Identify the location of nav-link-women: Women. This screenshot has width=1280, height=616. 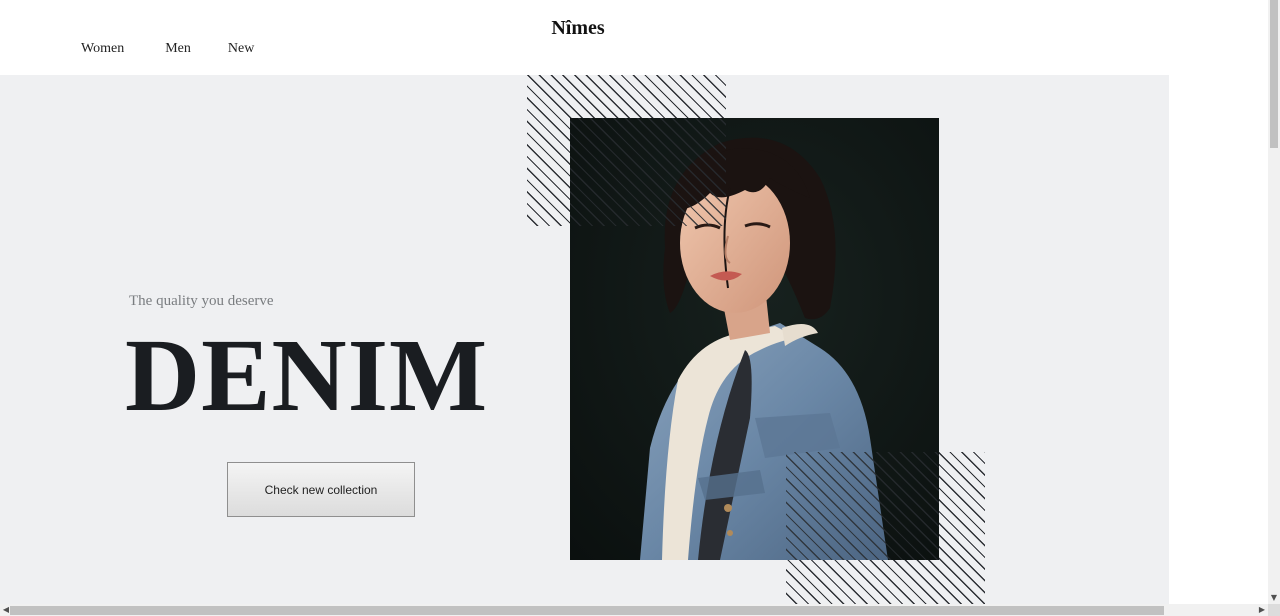
(102, 49).